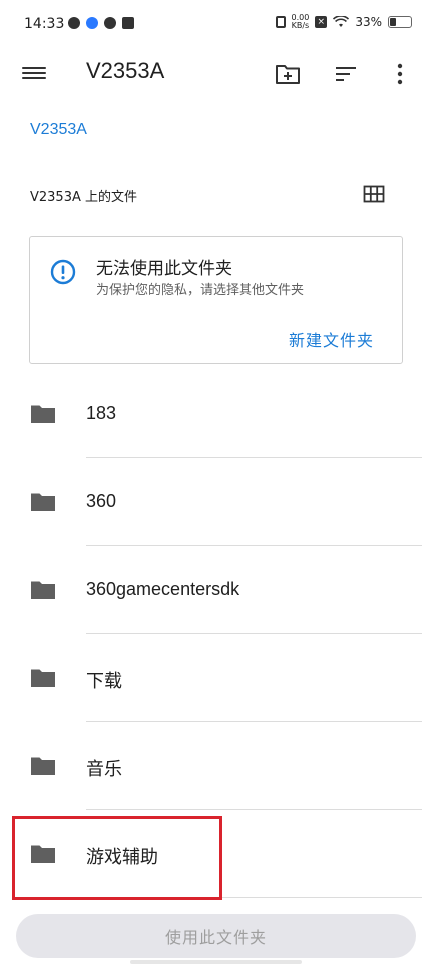 This screenshot has height=964, width=432. I want to click on list-item: 360gamecentersdk, so click(216, 590).